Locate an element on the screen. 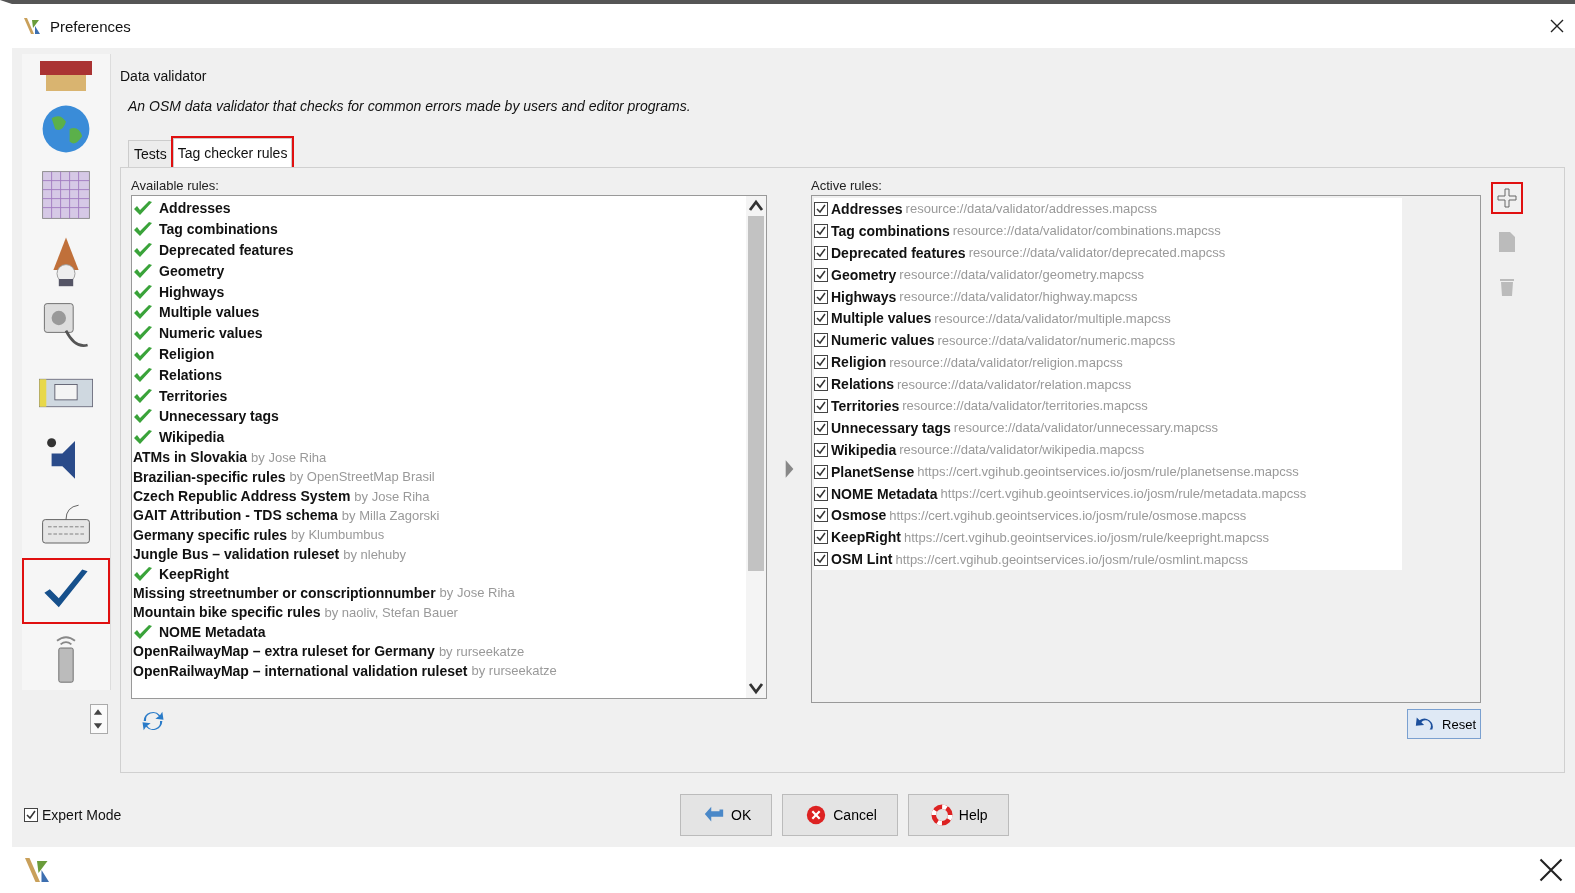 The height and width of the screenshot is (893, 1575). rule-item: Germany specific rules by Klumbumbus is located at coordinates (439, 535).